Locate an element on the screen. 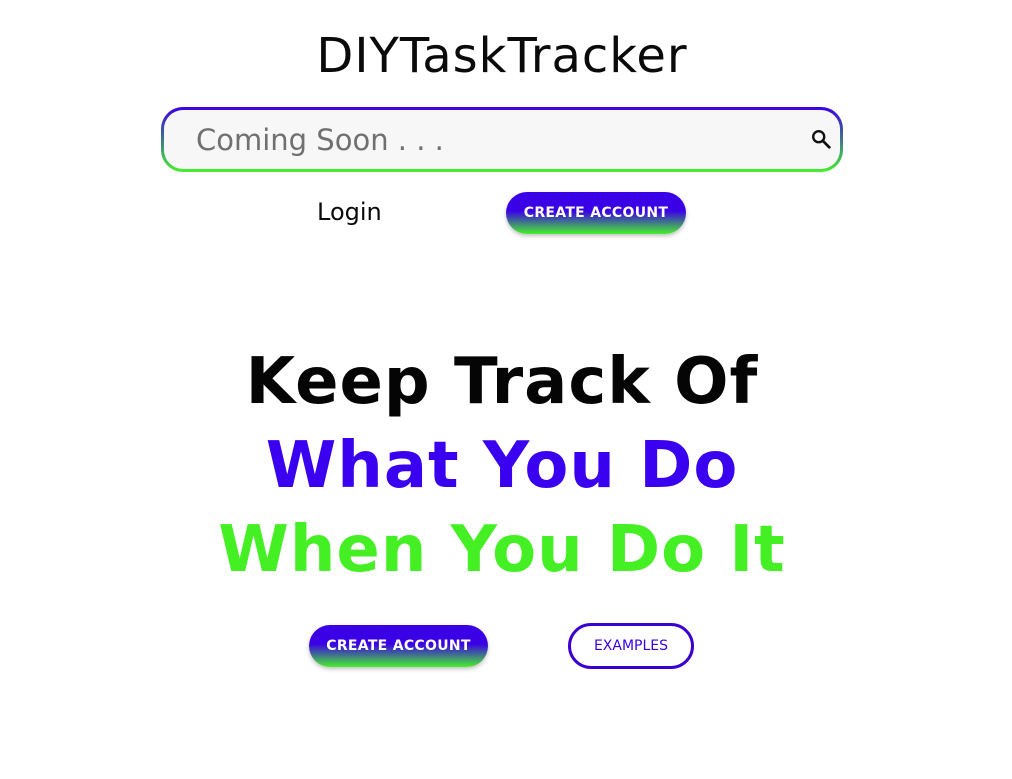 The height and width of the screenshot is (779, 1012). login-link: Login is located at coordinates (349, 212).